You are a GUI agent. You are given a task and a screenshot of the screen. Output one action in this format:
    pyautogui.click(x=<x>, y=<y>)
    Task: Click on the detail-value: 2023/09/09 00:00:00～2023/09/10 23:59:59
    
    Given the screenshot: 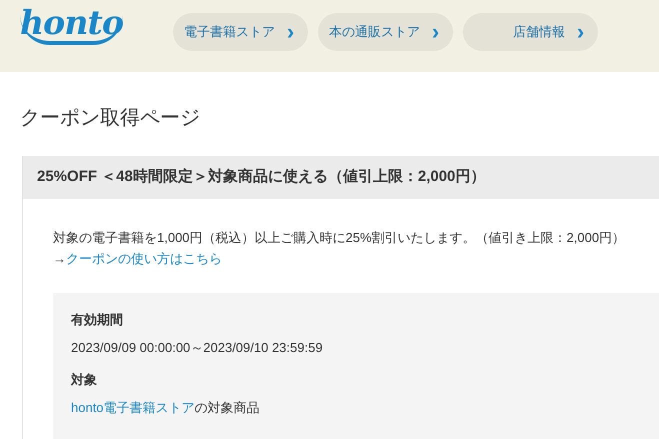 What is the action you would take?
    pyautogui.click(x=197, y=347)
    